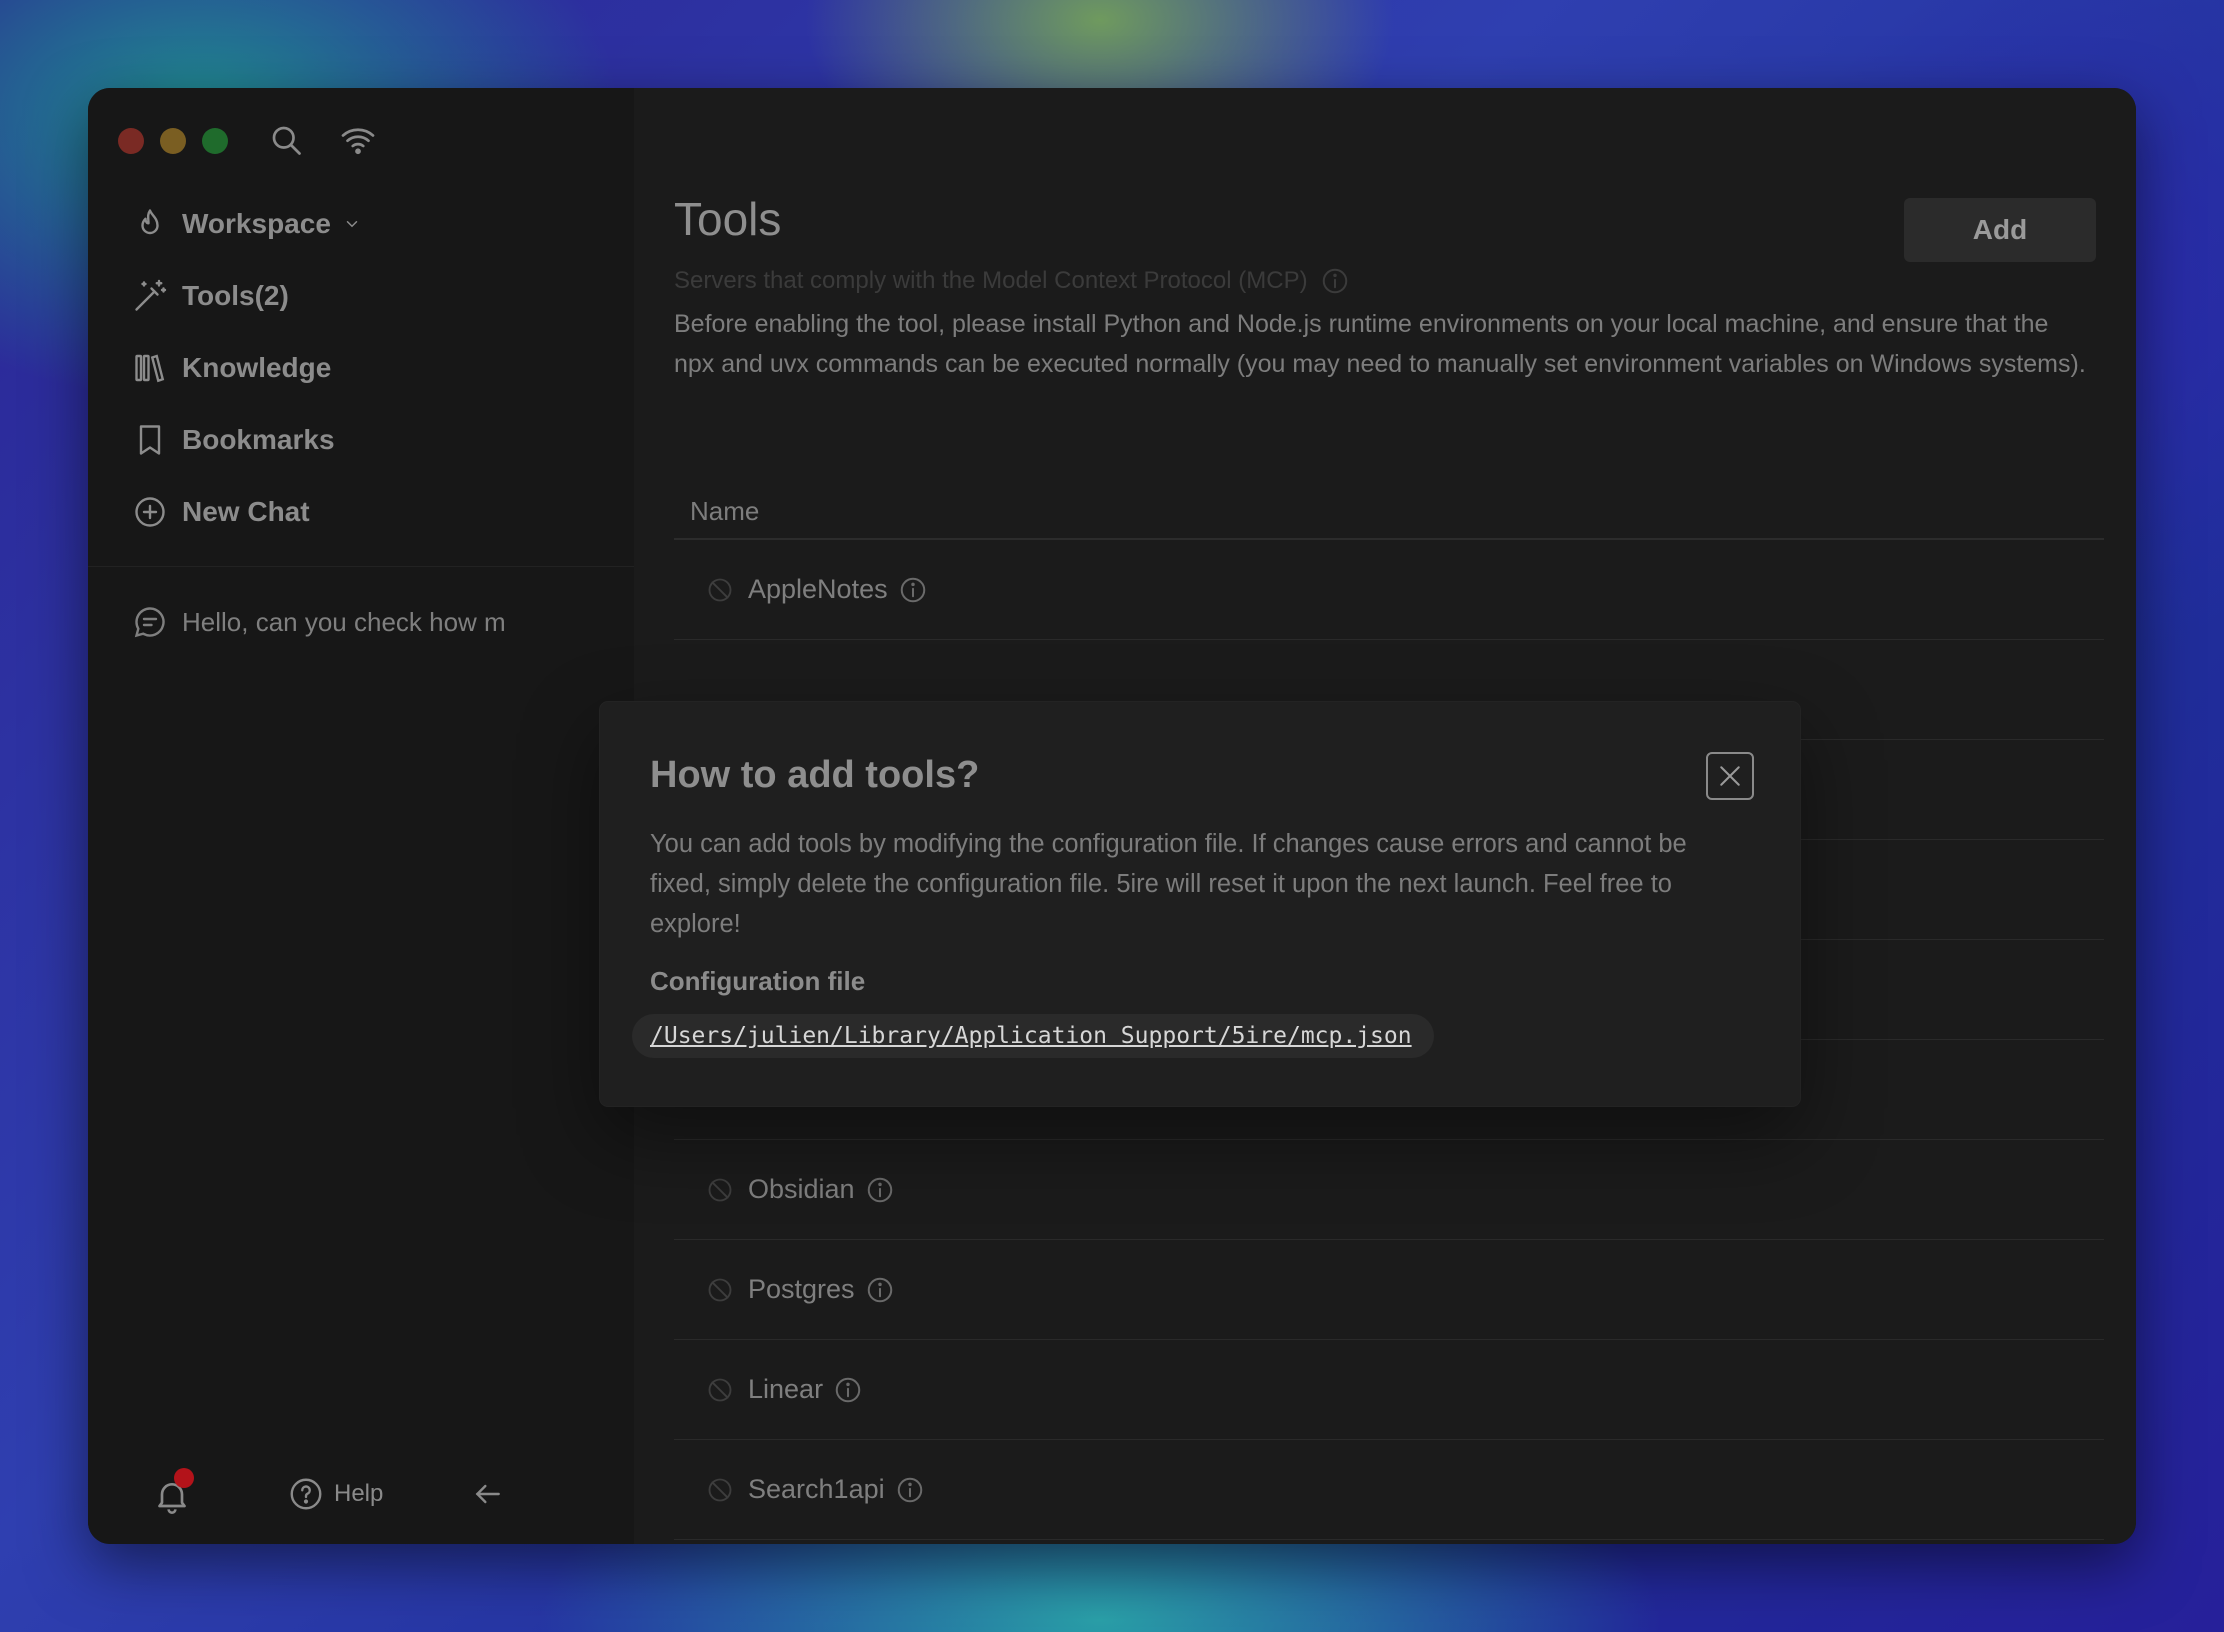  I want to click on question-circle-icon, so click(306, 1494).